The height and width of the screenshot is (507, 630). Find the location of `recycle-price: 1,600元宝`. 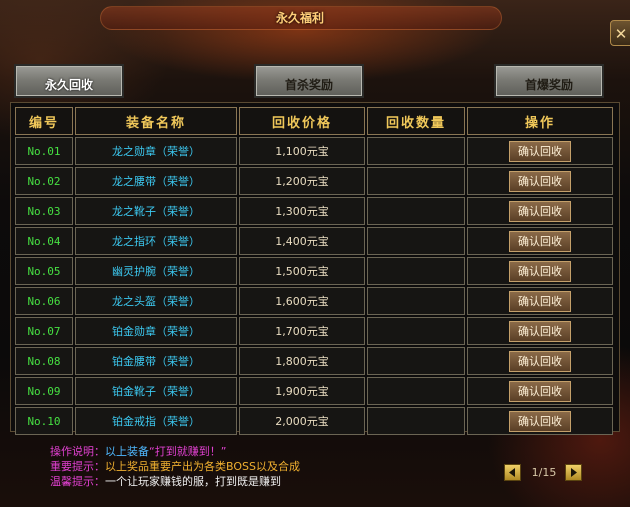

recycle-price: 1,600元宝 is located at coordinates (302, 301).